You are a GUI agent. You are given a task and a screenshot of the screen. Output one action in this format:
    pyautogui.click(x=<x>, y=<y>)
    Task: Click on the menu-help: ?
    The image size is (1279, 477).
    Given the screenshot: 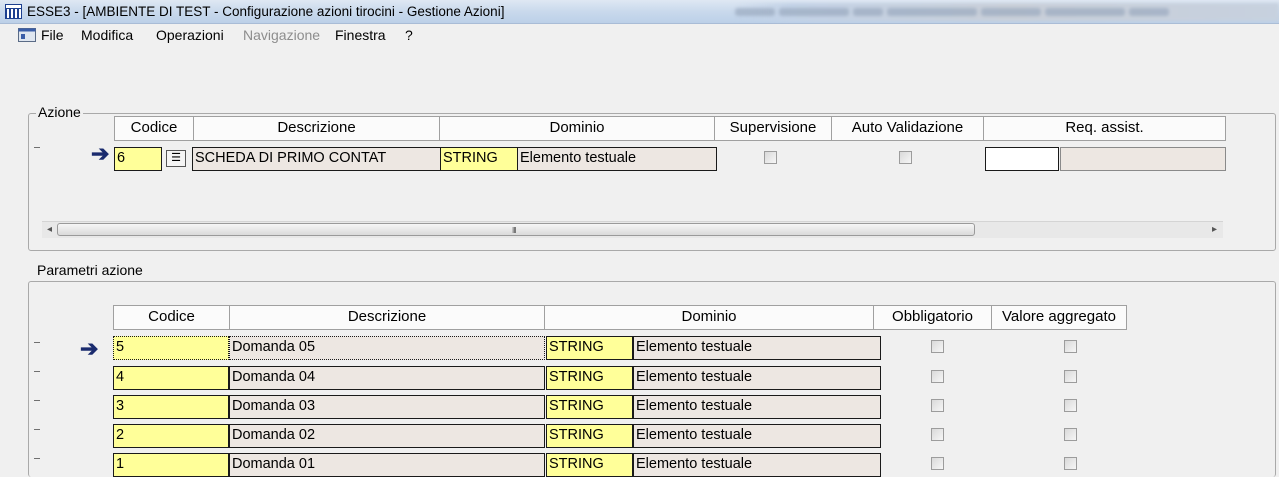 What is the action you would take?
    pyautogui.click(x=409, y=35)
    